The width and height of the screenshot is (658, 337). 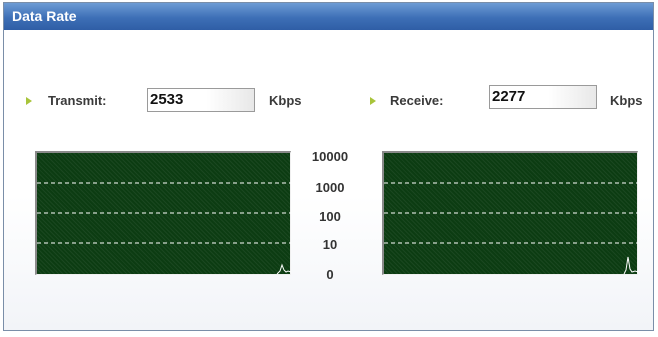 I want to click on receive-rate-field: 2277, so click(x=543, y=97).